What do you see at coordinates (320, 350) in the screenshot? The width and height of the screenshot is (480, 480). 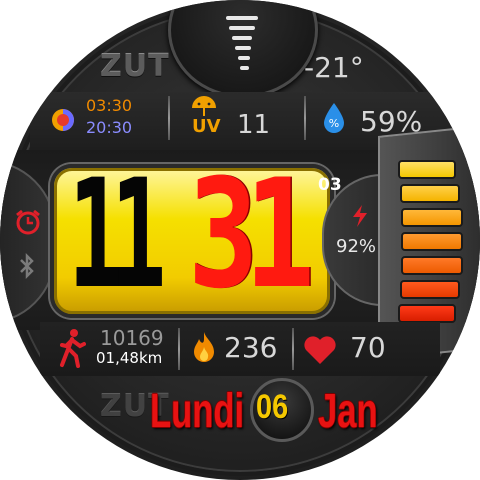 I see `heart-icon` at bounding box center [320, 350].